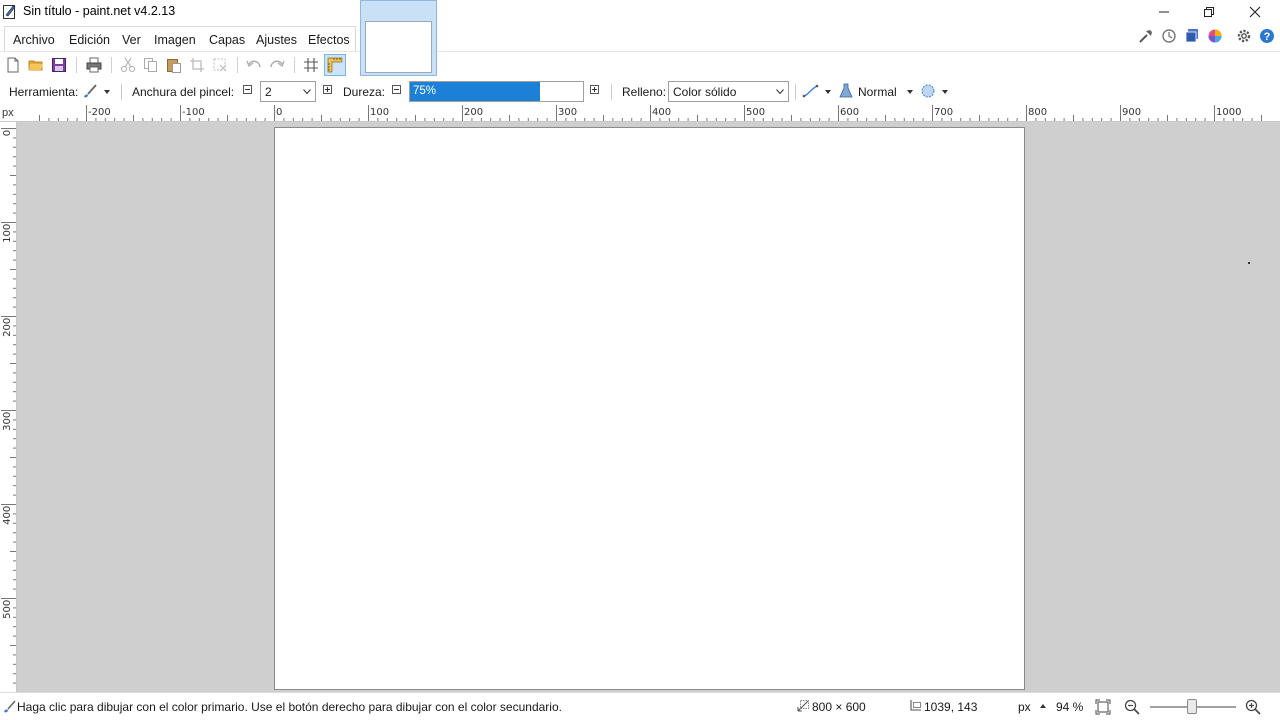 The height and width of the screenshot is (720, 1280). I want to click on title-bar: Sin título - paint.net v4.2.13, so click(640, 12).